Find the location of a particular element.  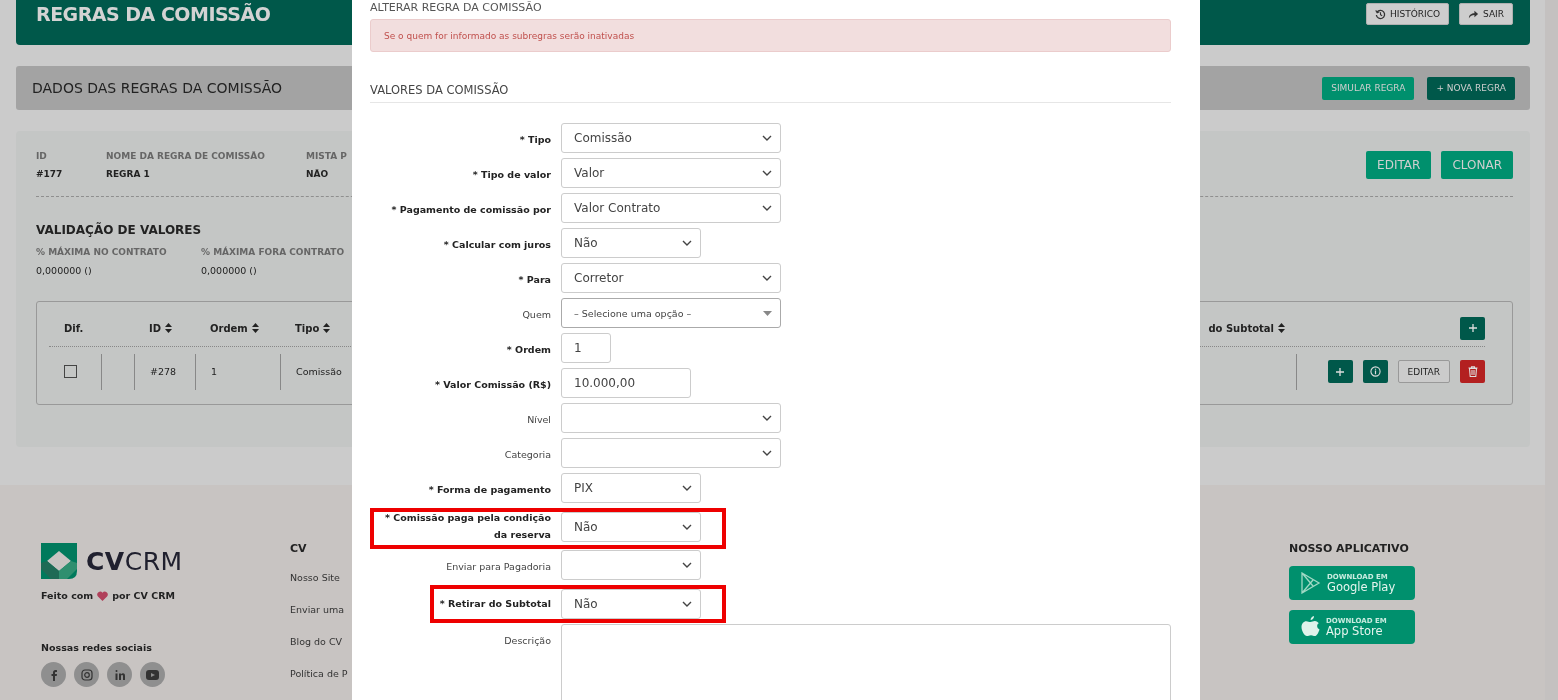

apple-icon is located at coordinates (1310, 627).